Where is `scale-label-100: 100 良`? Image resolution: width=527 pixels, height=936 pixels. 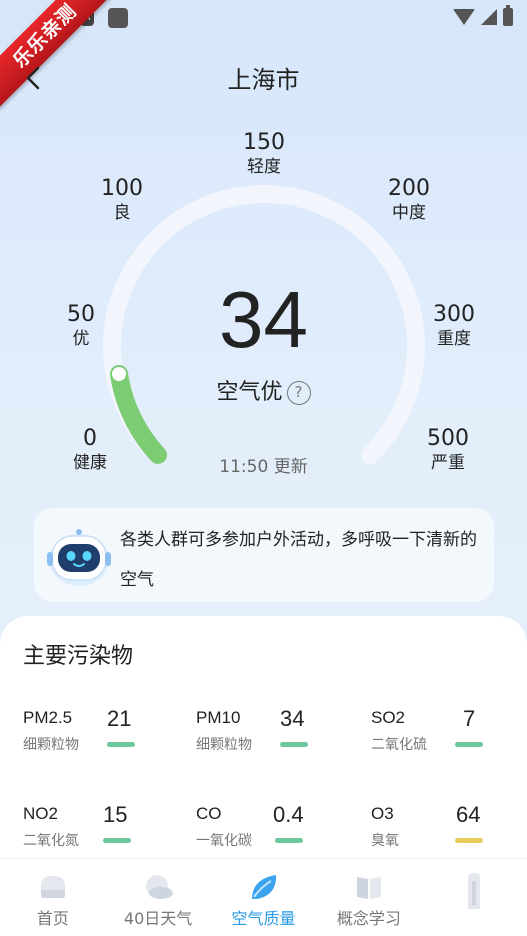 scale-label-100: 100 良 is located at coordinates (122, 199).